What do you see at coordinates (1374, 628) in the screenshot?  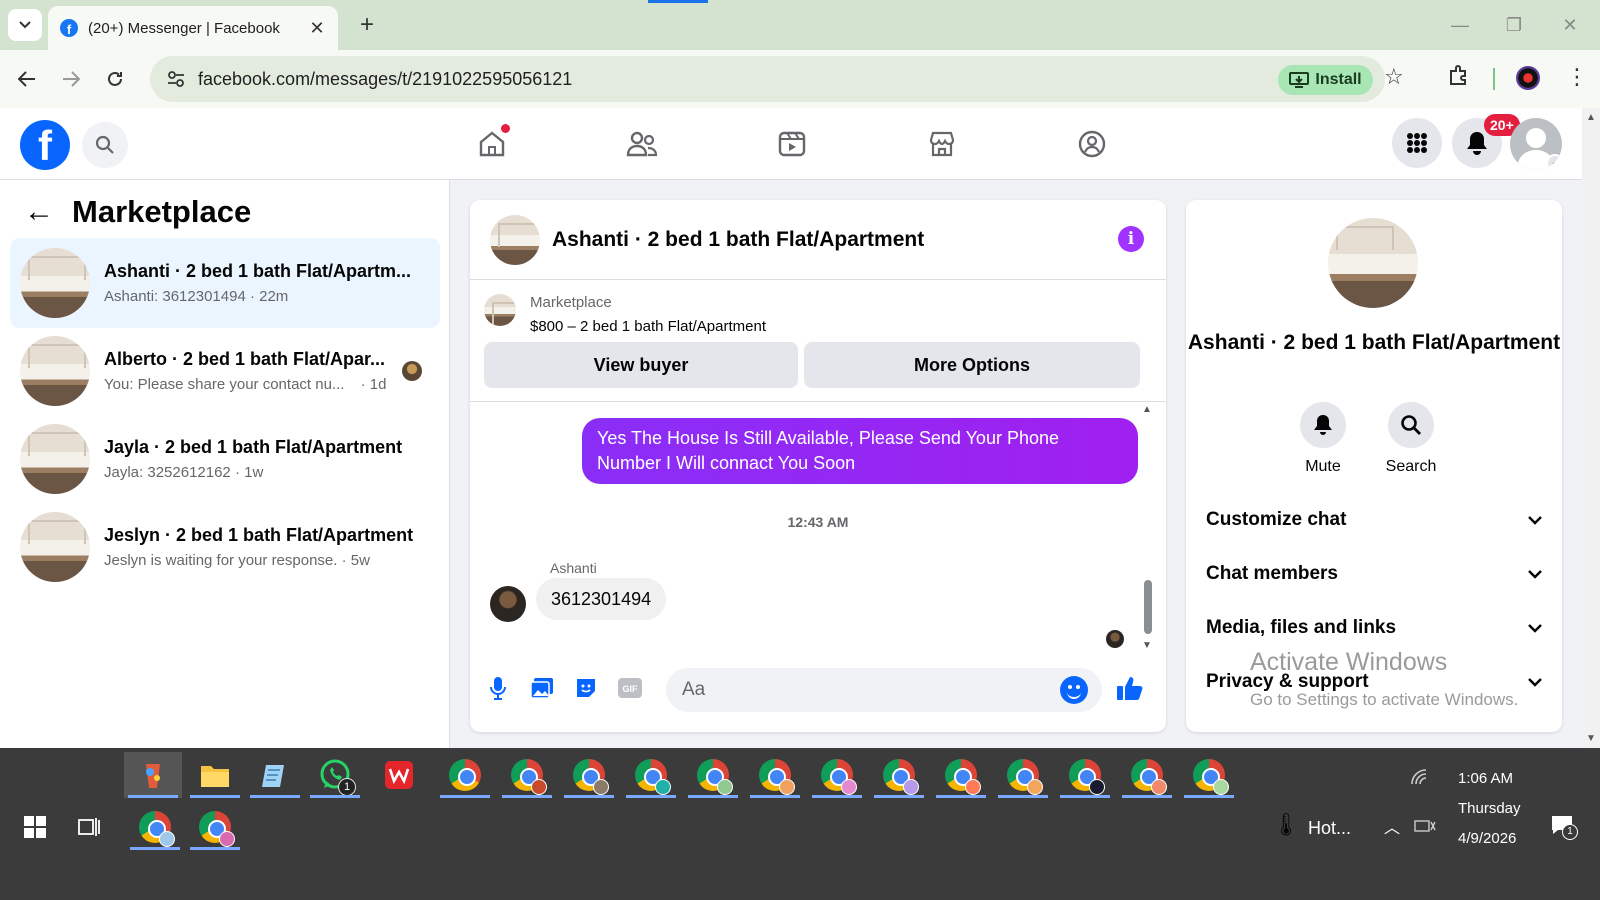 I see `media-files-links-row: Media, files and links` at bounding box center [1374, 628].